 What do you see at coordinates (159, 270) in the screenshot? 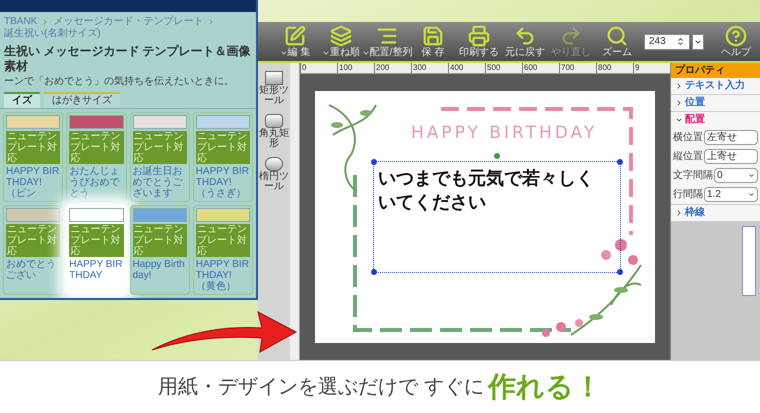
I see `template-caption: Happy Birthday!` at bounding box center [159, 270].